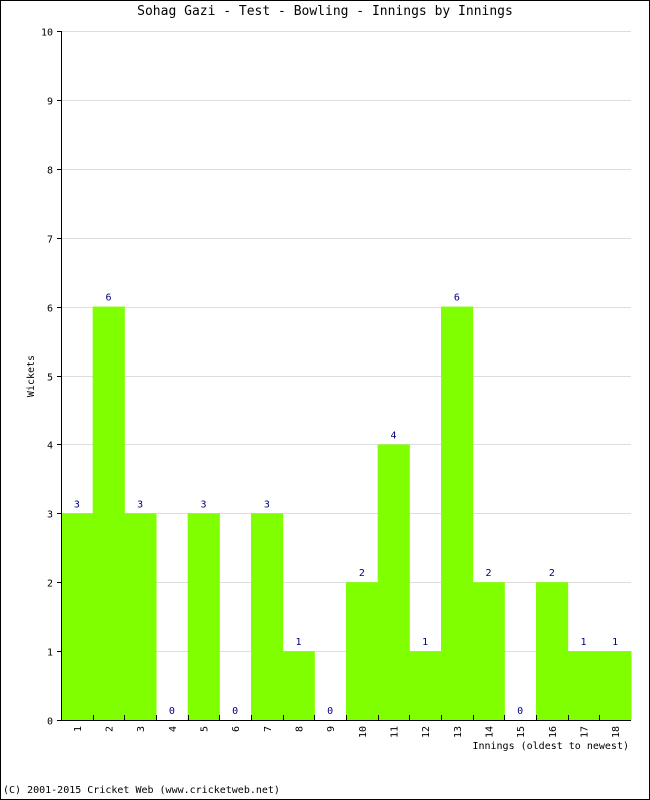 This screenshot has height=800, width=650. I want to click on x-tick-label: 11, so click(395, 732).